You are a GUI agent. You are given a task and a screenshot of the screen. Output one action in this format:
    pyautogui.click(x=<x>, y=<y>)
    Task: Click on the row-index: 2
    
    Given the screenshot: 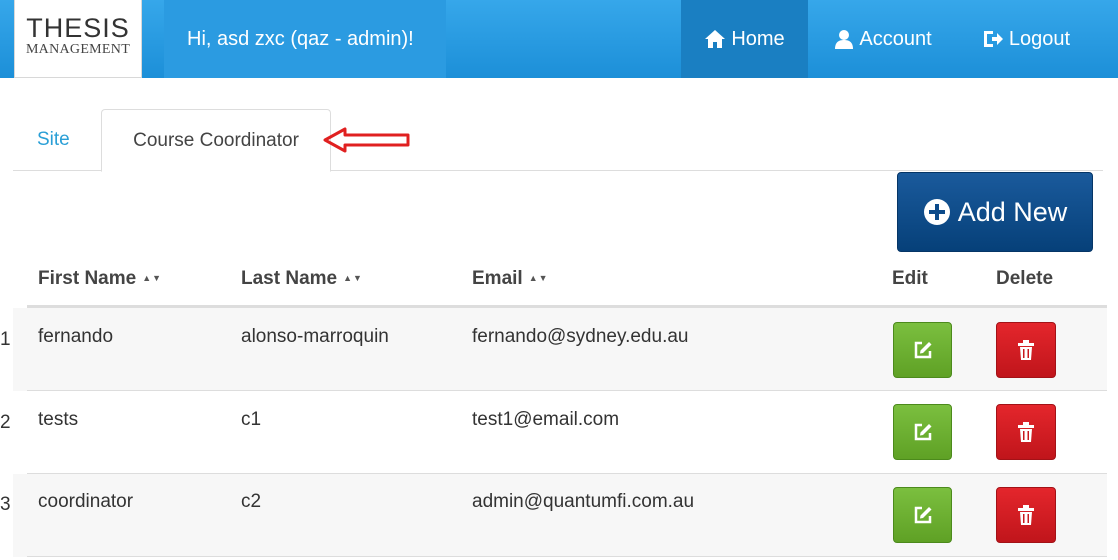 What is the action you would take?
    pyautogui.click(x=5, y=422)
    